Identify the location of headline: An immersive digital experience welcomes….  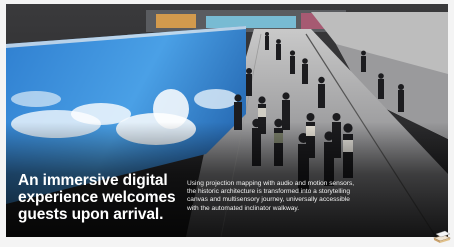
(97, 197).